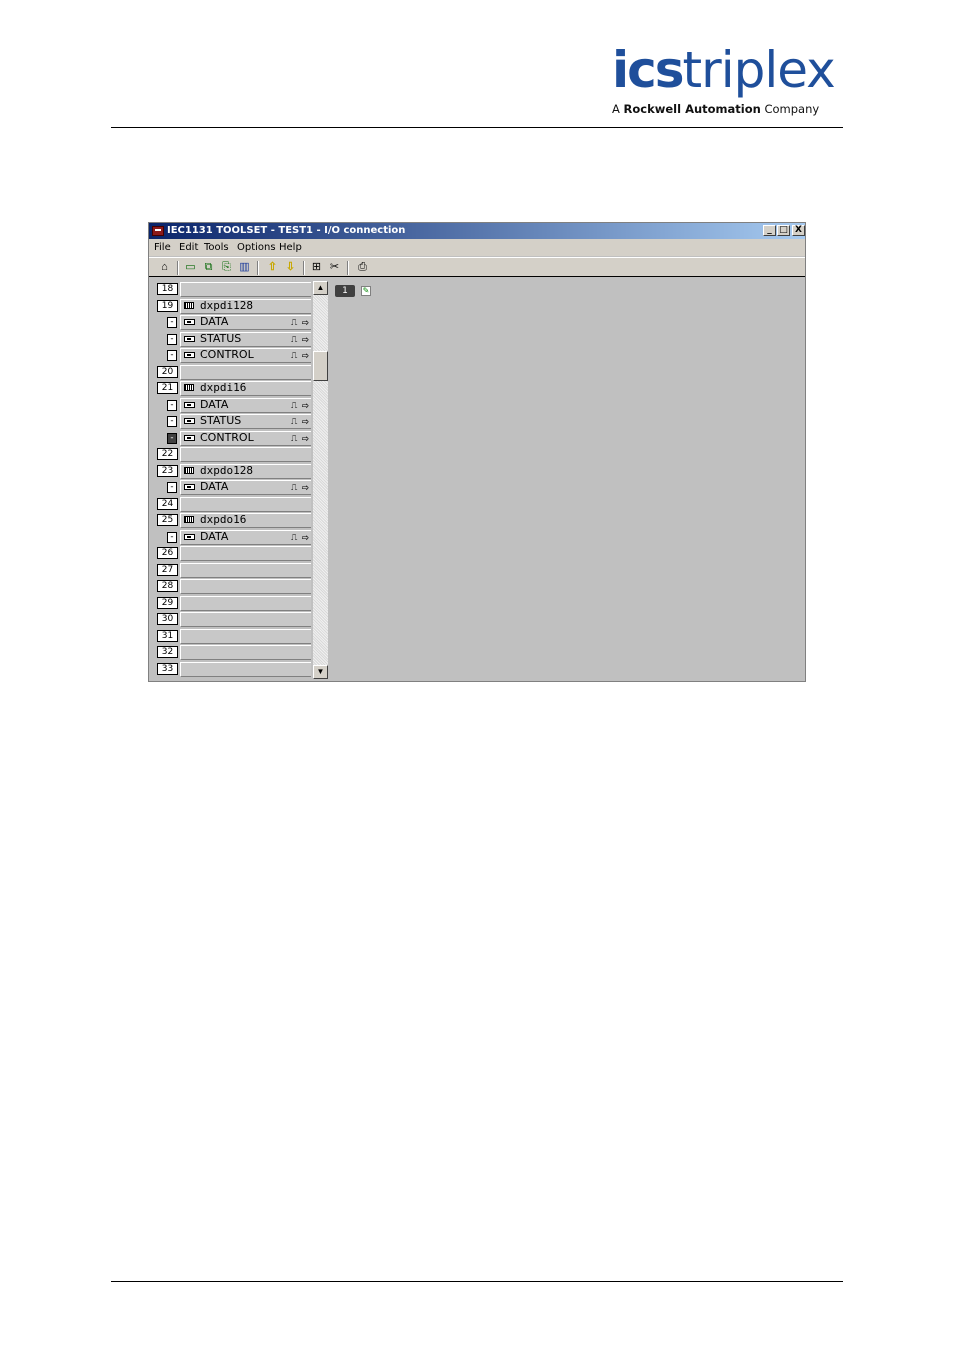 Image resolution: width=954 pixels, height=1350 pixels. I want to click on app-icon, so click(158, 231).